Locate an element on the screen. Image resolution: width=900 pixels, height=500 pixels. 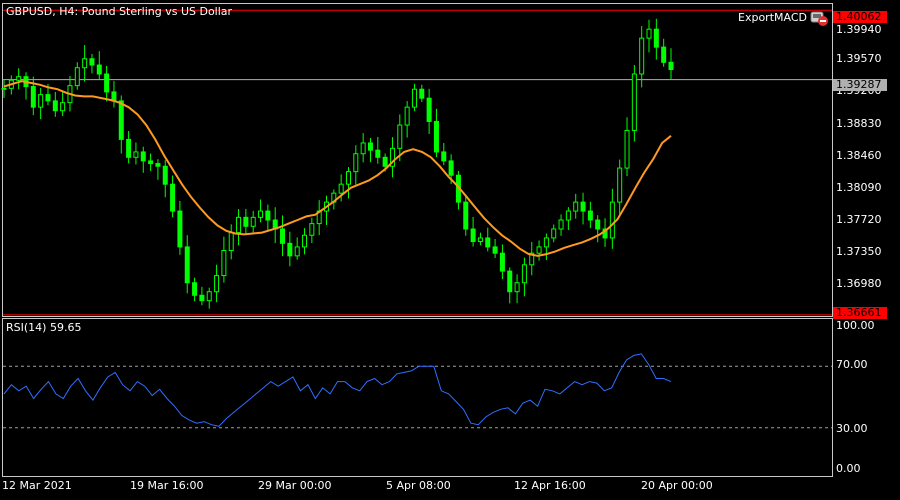
time-tick-label: 20 Apr 00:00 is located at coordinates (677, 485).